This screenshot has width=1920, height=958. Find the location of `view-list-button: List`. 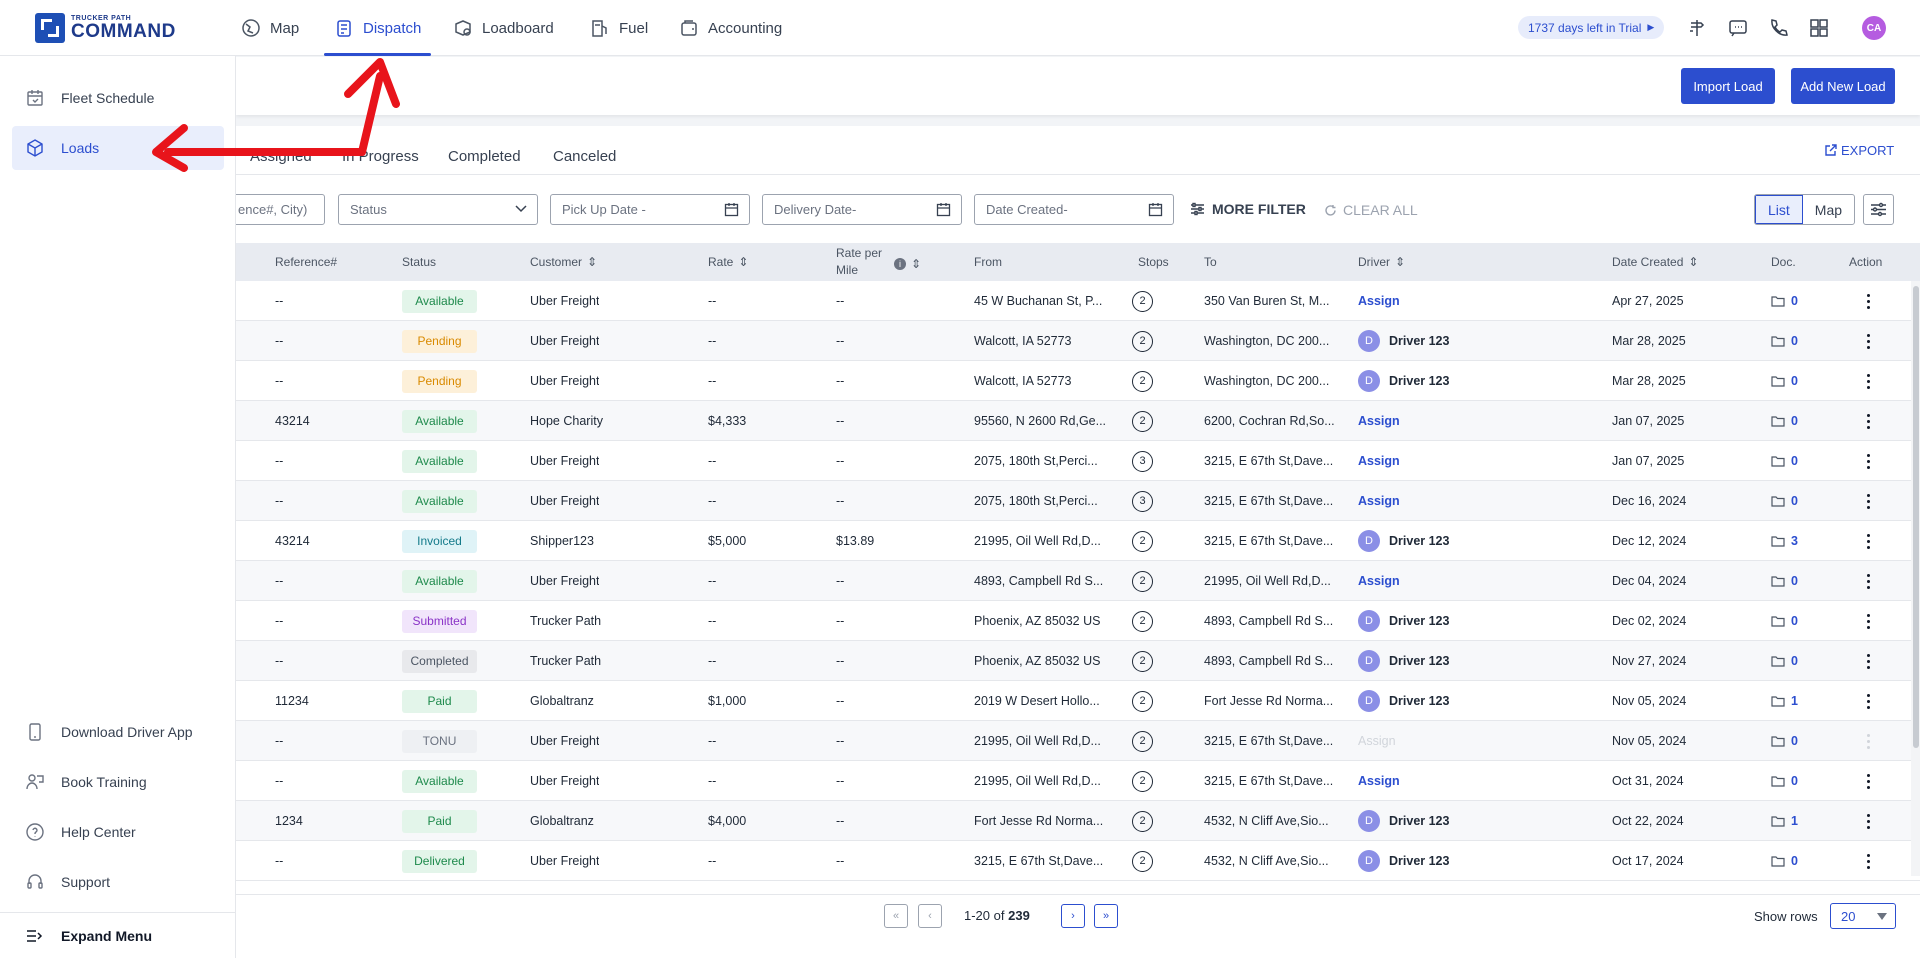

view-list-button: List is located at coordinates (1779, 209).